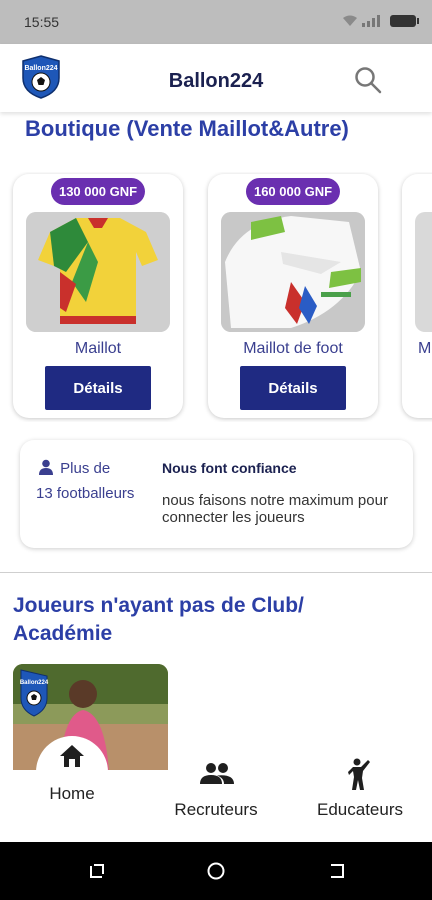 The height and width of the screenshot is (900, 432). I want to click on home-icon, so click(72, 756).